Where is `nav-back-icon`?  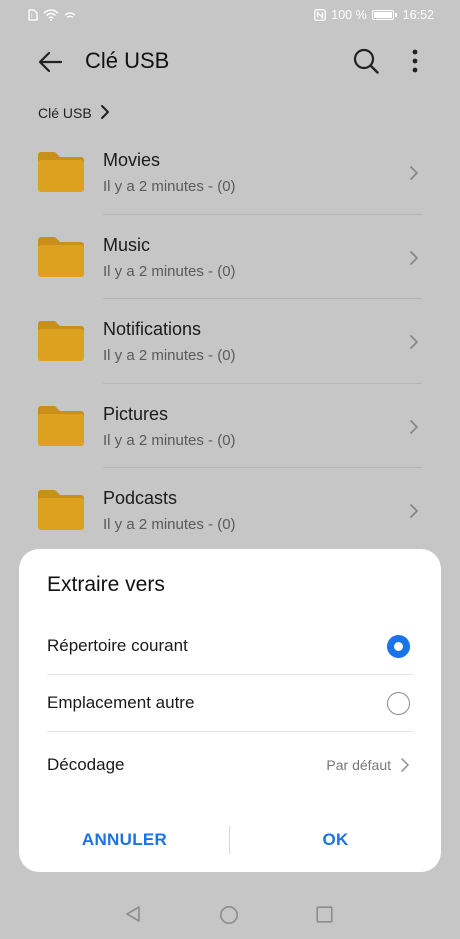
nav-back-icon is located at coordinates (133, 914).